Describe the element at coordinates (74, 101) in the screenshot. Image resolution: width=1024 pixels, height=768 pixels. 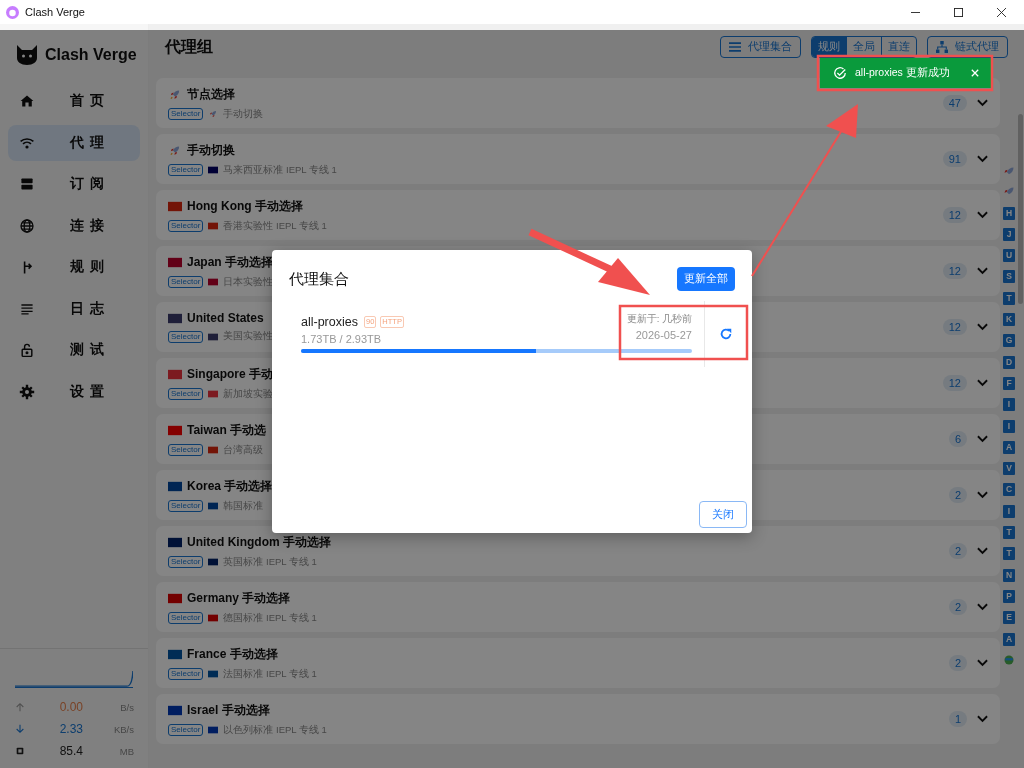
I see `nav-item: 首页` at that location.